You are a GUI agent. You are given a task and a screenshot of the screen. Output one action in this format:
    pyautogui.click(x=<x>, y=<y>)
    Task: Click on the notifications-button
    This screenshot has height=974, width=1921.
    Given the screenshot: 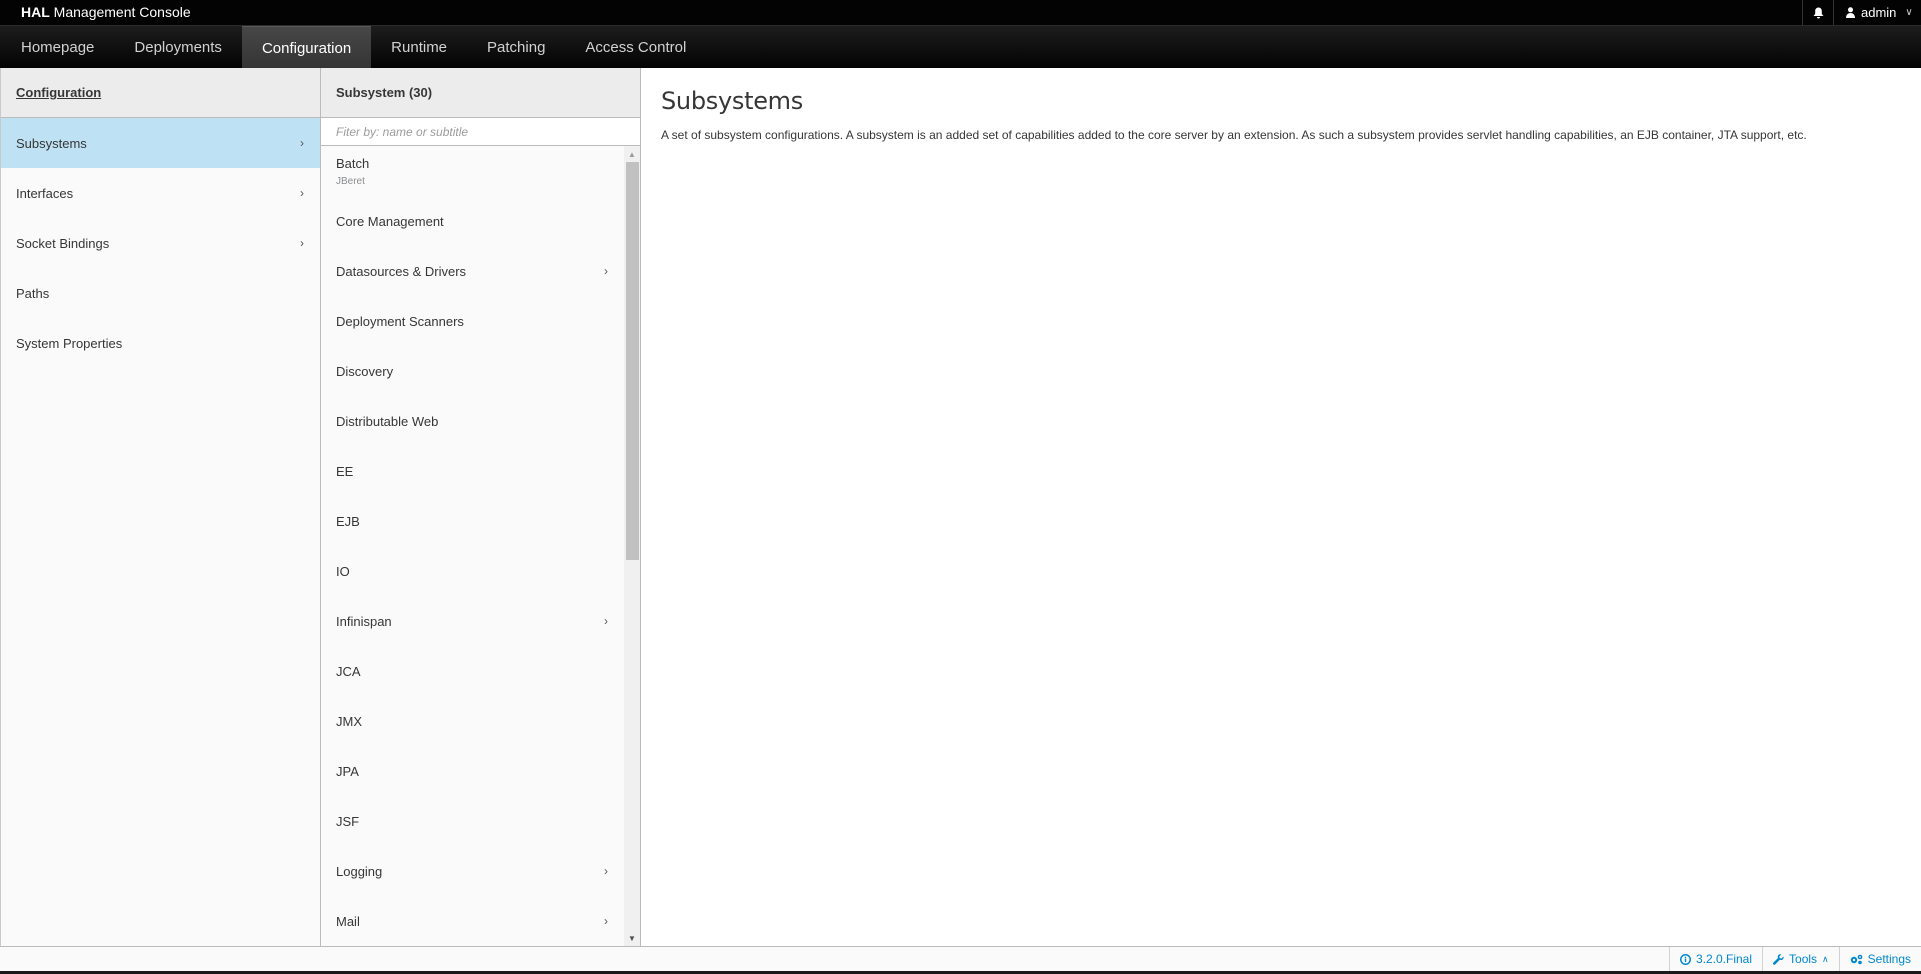 What is the action you would take?
    pyautogui.click(x=1818, y=12)
    